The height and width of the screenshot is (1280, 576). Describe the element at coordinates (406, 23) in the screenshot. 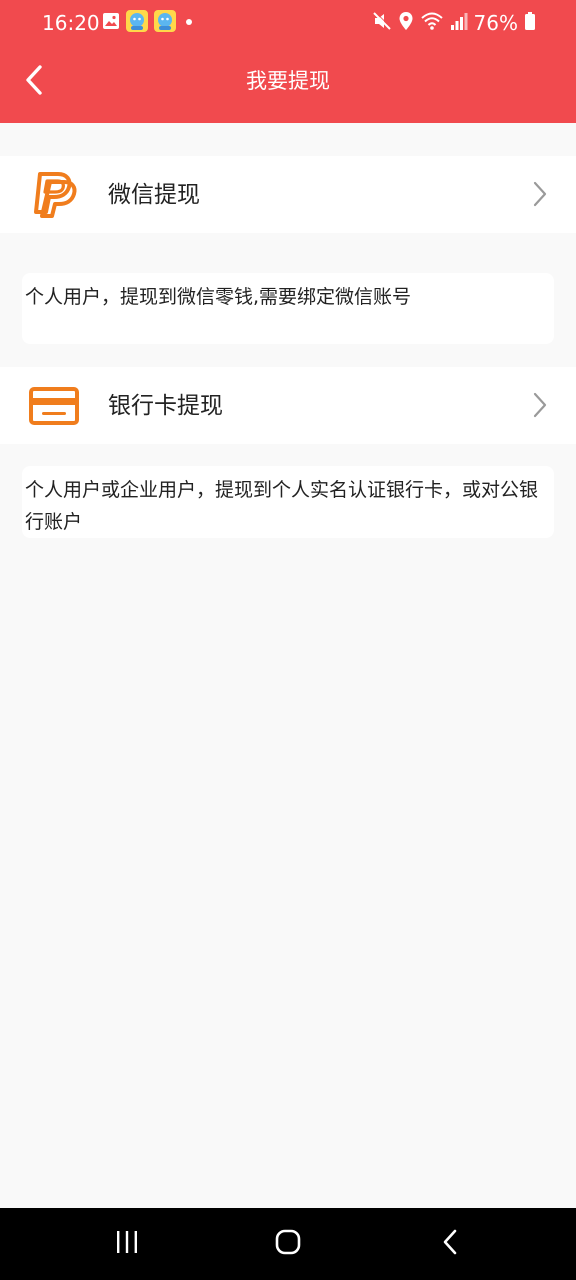

I see `location-icon` at that location.